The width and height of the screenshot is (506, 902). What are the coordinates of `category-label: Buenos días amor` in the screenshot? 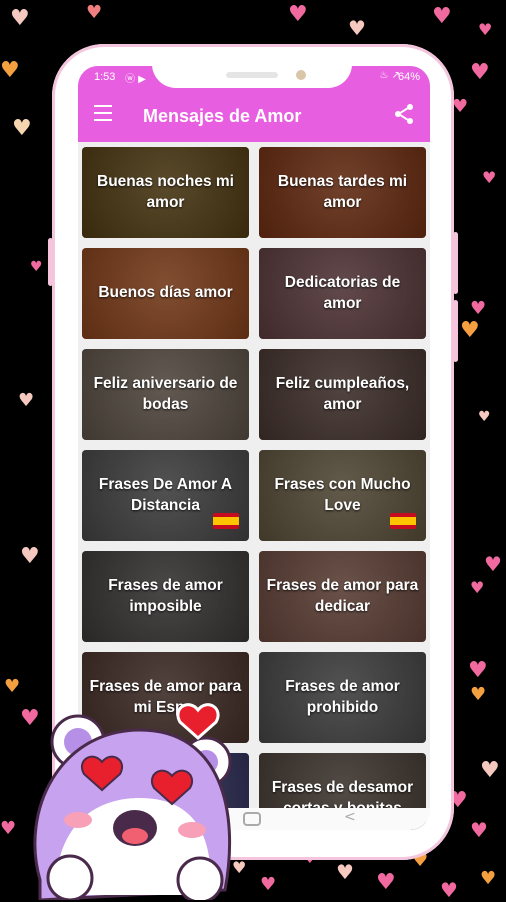 It's located at (165, 293).